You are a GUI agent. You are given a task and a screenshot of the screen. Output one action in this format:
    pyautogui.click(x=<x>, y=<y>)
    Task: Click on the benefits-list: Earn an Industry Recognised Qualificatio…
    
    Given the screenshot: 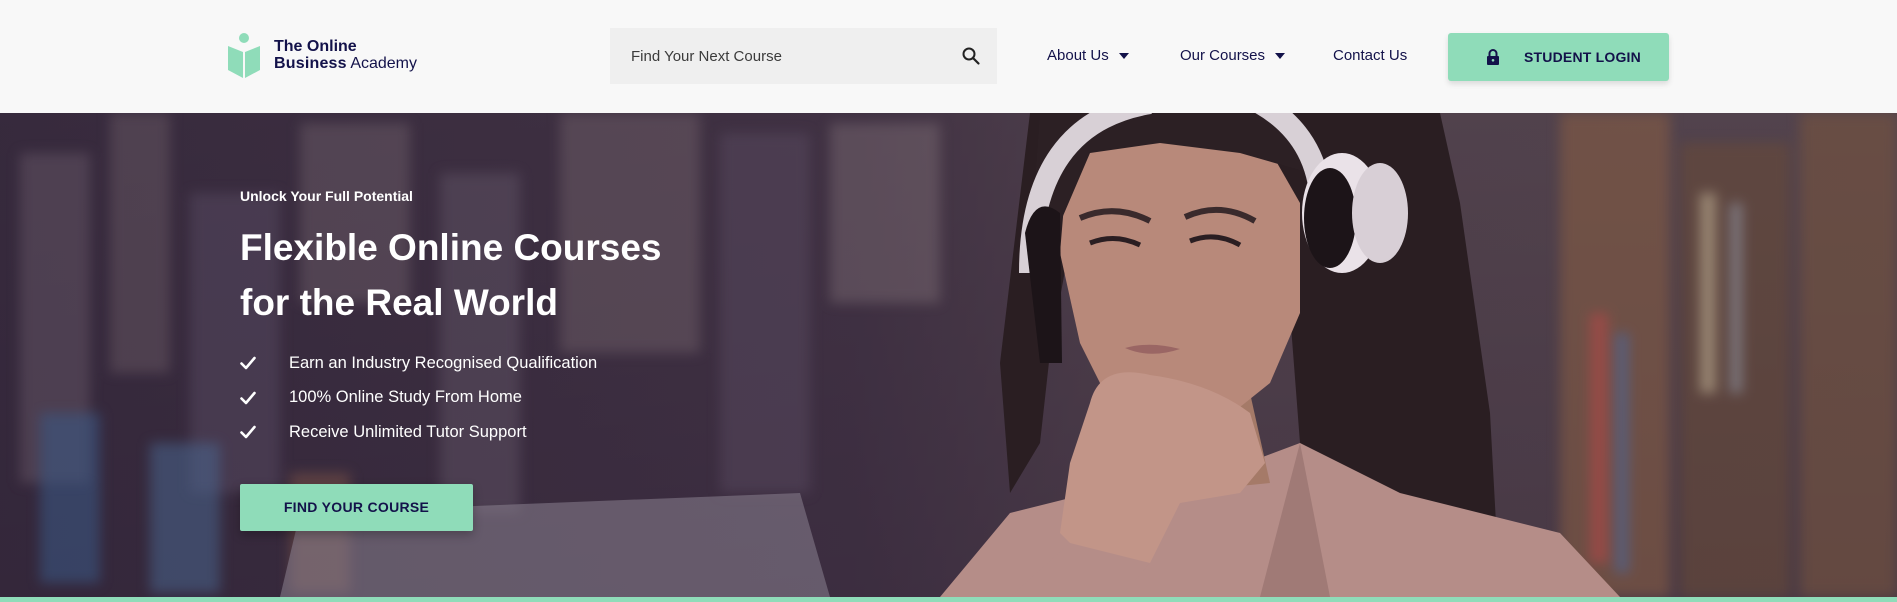 What is the action you would take?
    pyautogui.click(x=451, y=398)
    